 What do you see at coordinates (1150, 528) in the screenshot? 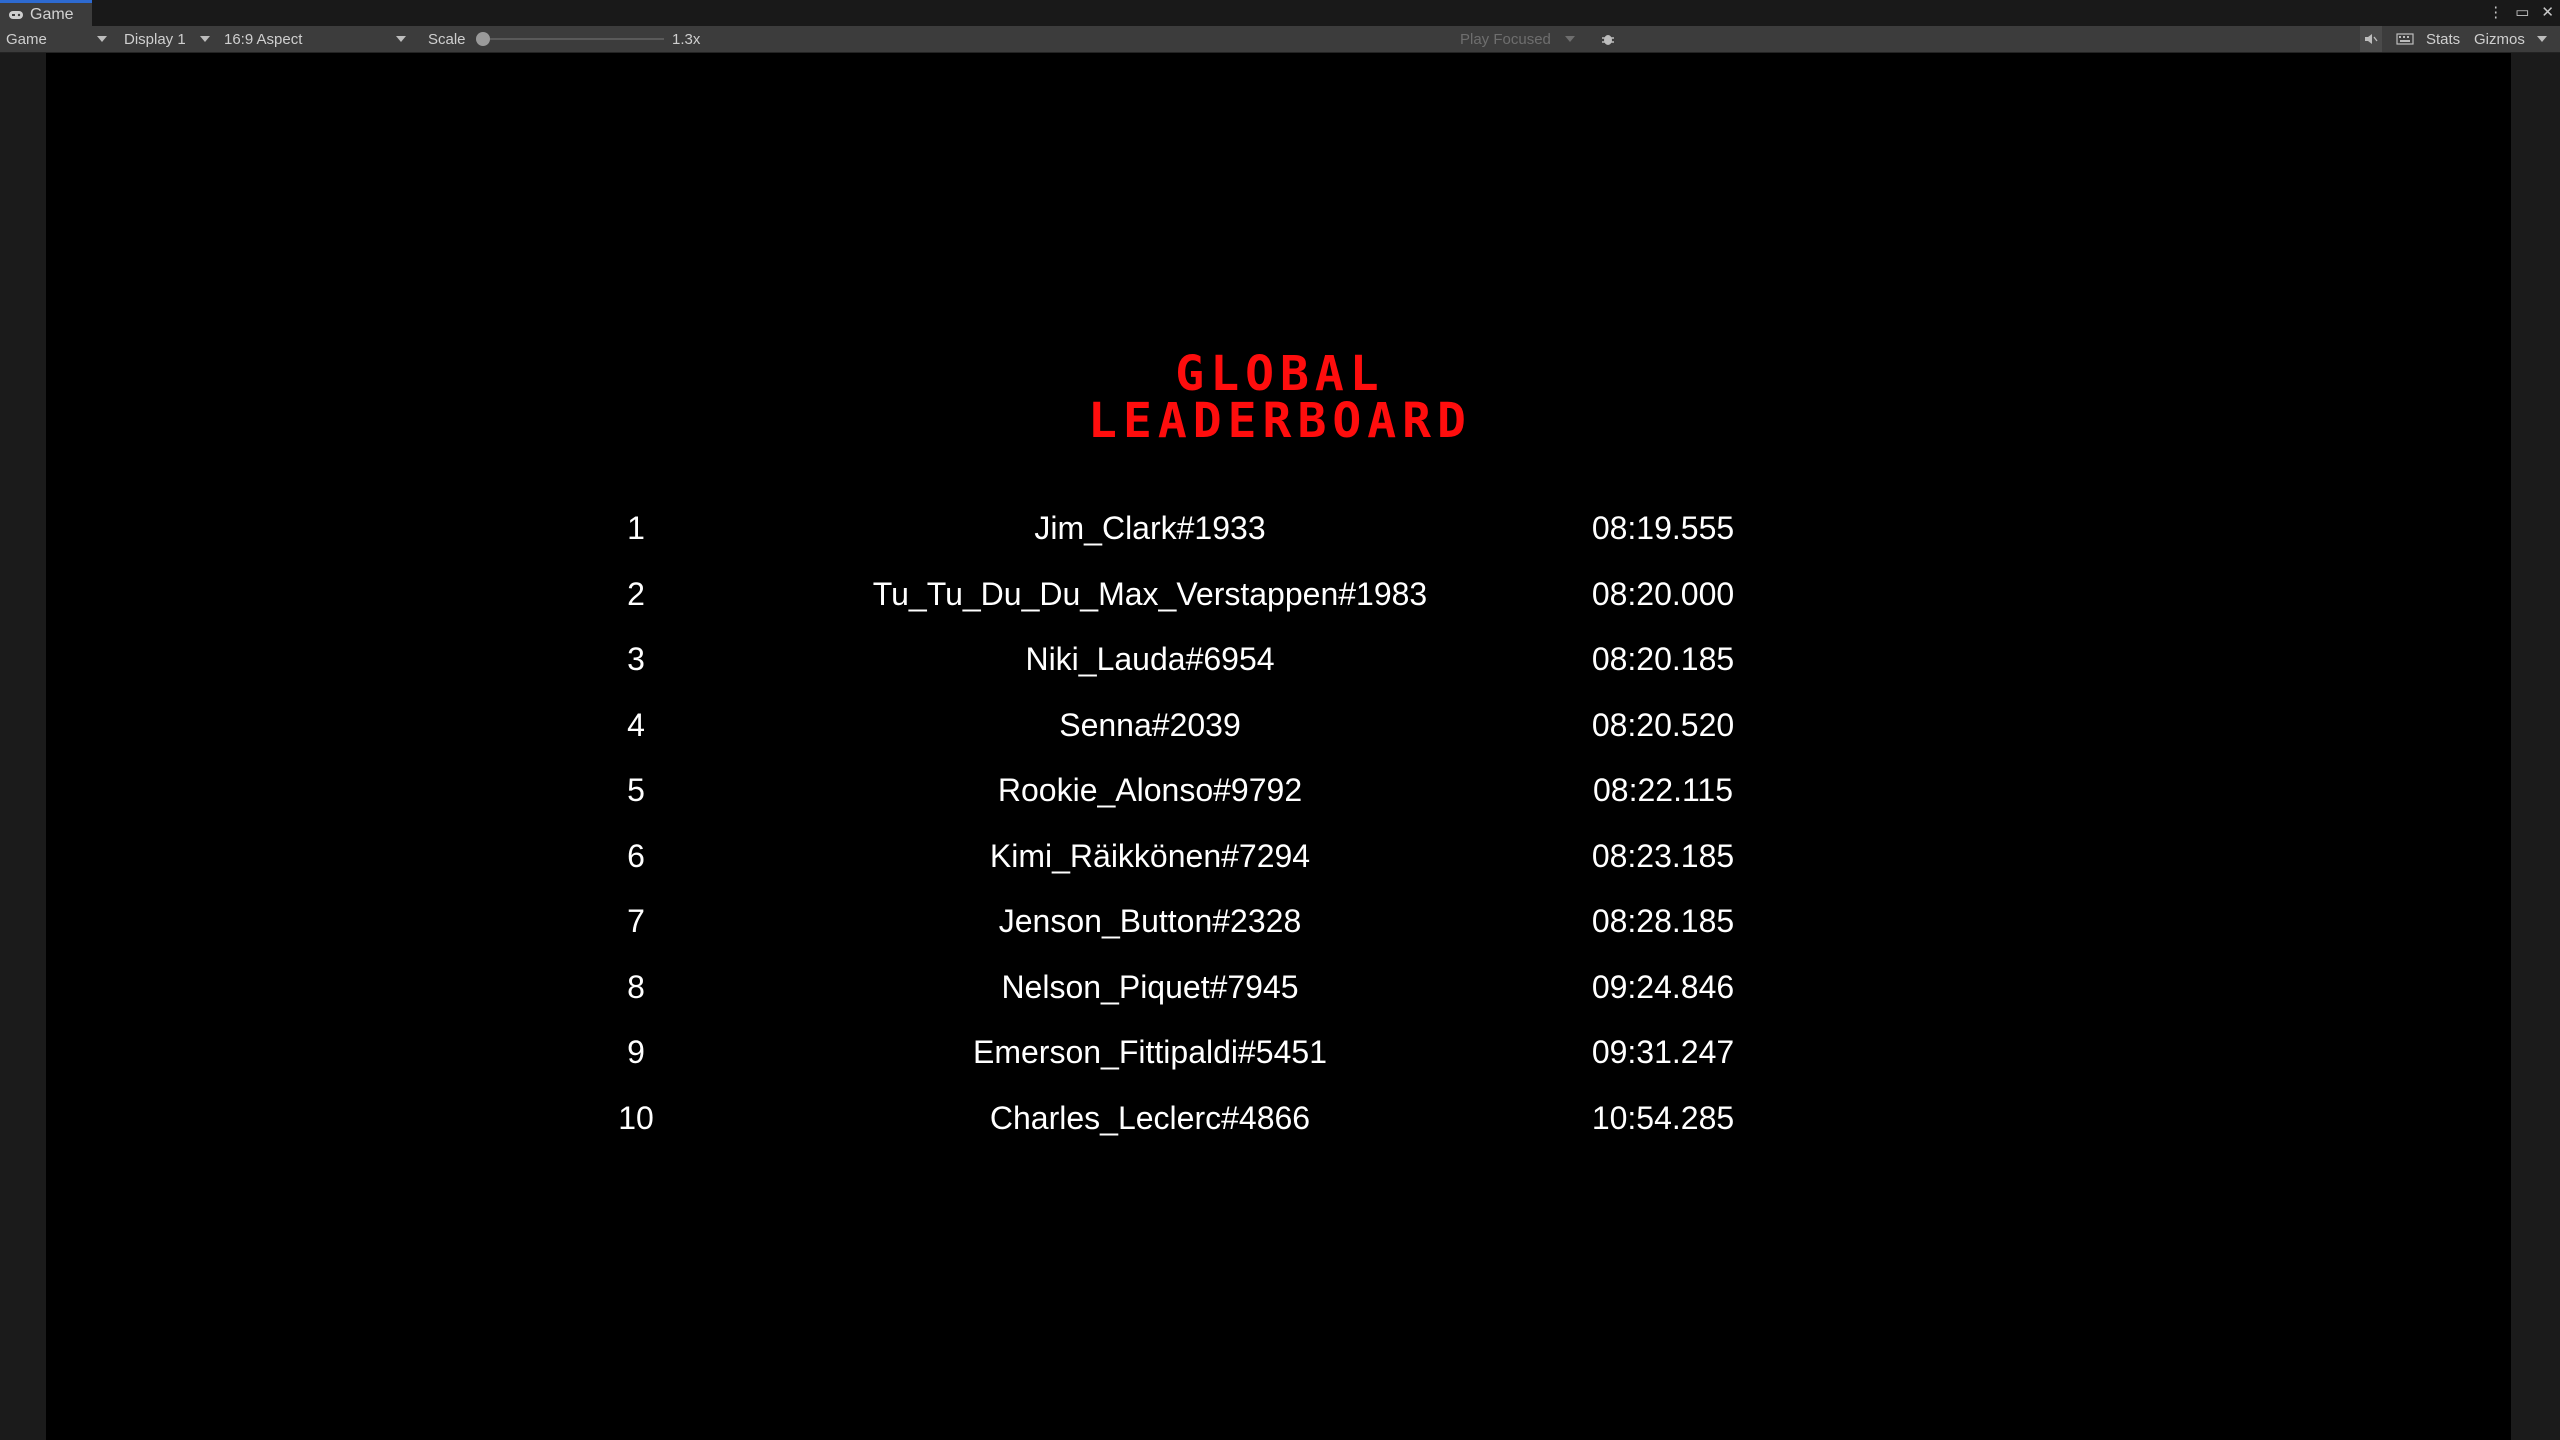
I see `leaderboard-player-name: Jim_Clark#1933` at bounding box center [1150, 528].